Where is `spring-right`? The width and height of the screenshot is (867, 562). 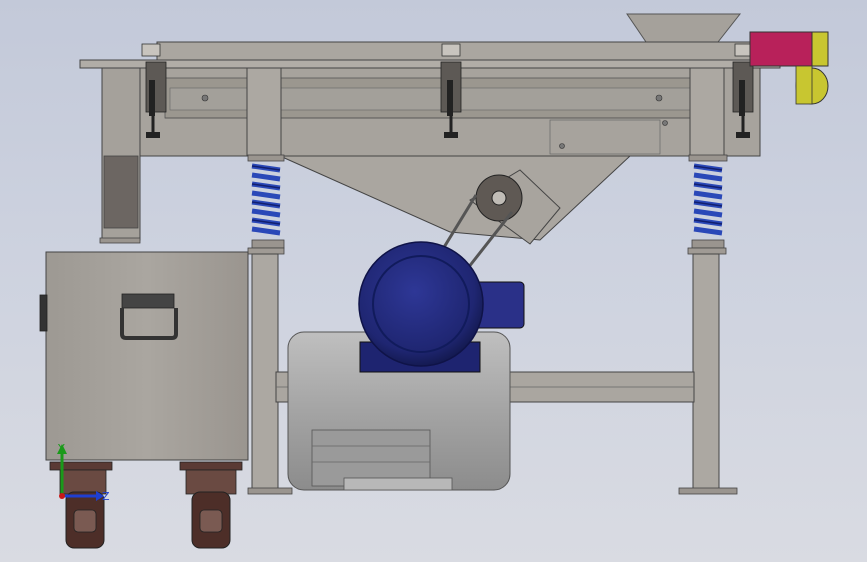
spring-right is located at coordinates (708, 201).